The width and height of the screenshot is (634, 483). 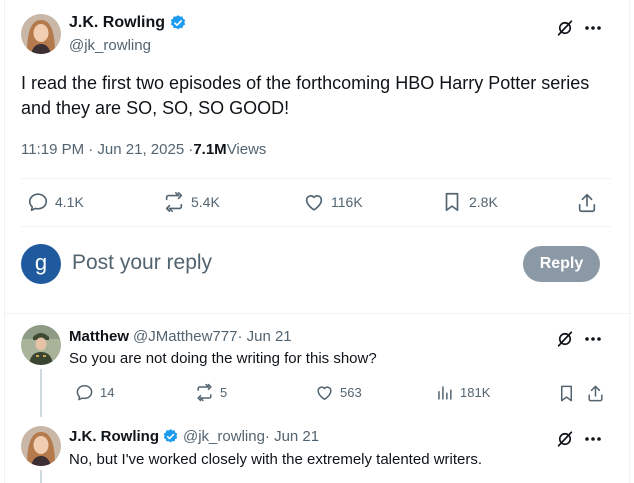 I want to click on like-count: 116K, so click(x=347, y=202).